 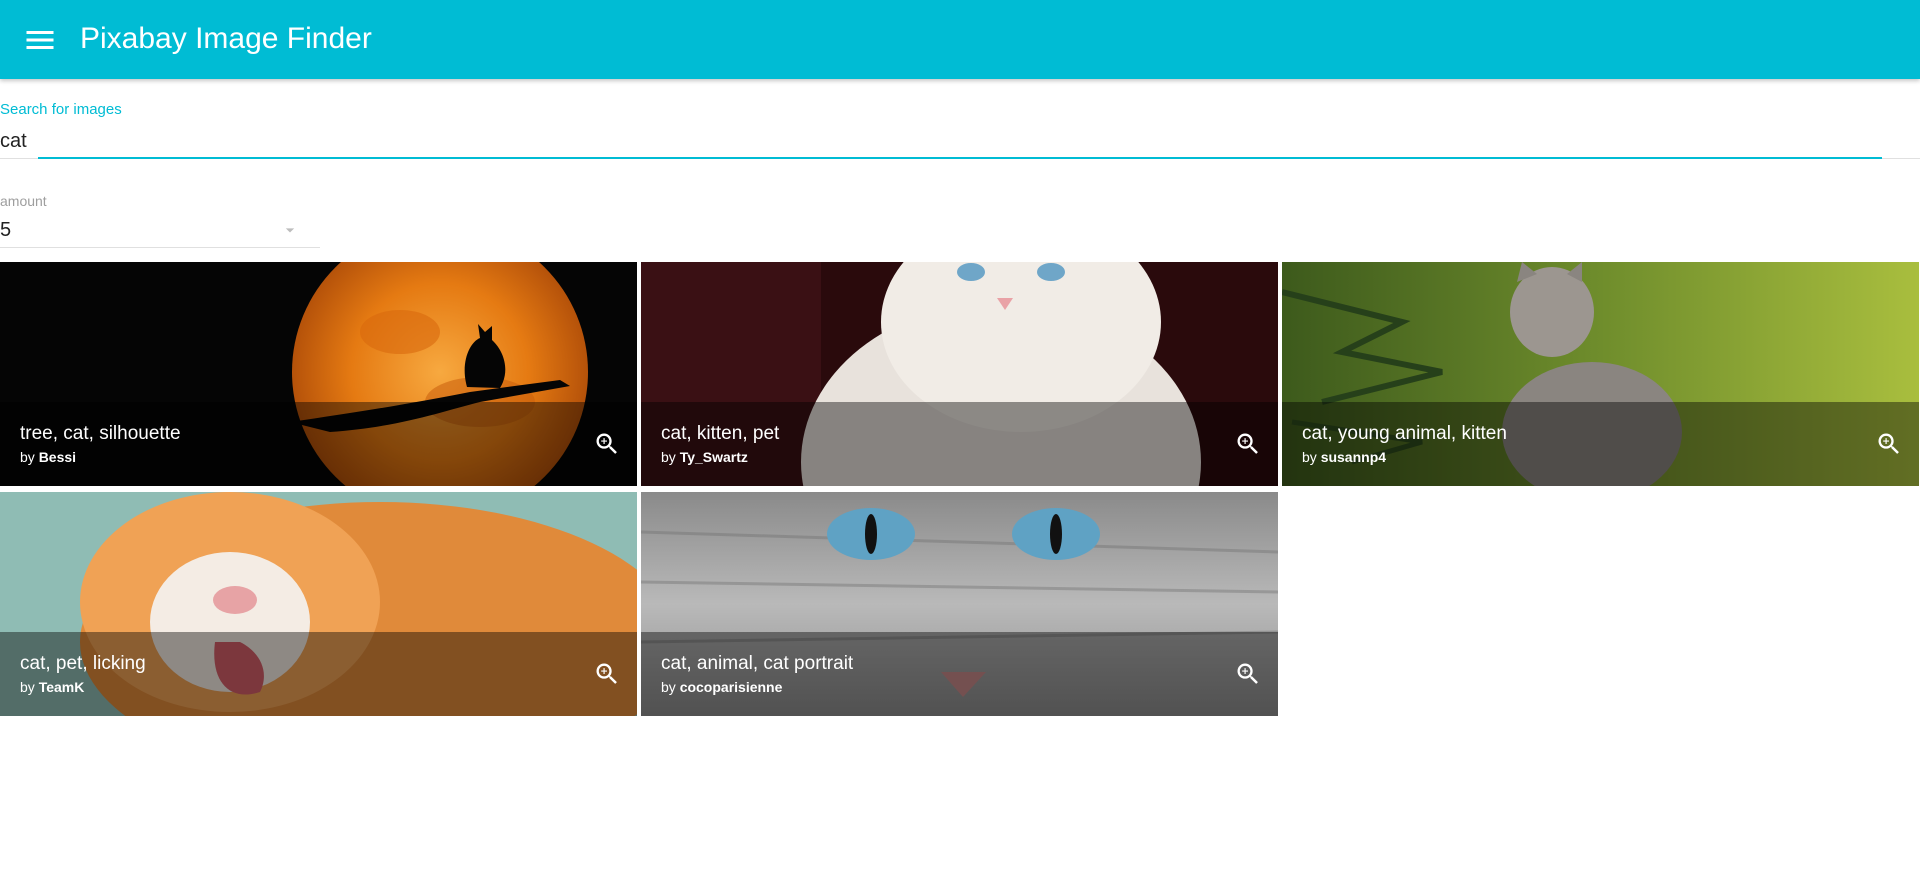 I want to click on image-tags: cat, kitten, pet, so click(x=720, y=433).